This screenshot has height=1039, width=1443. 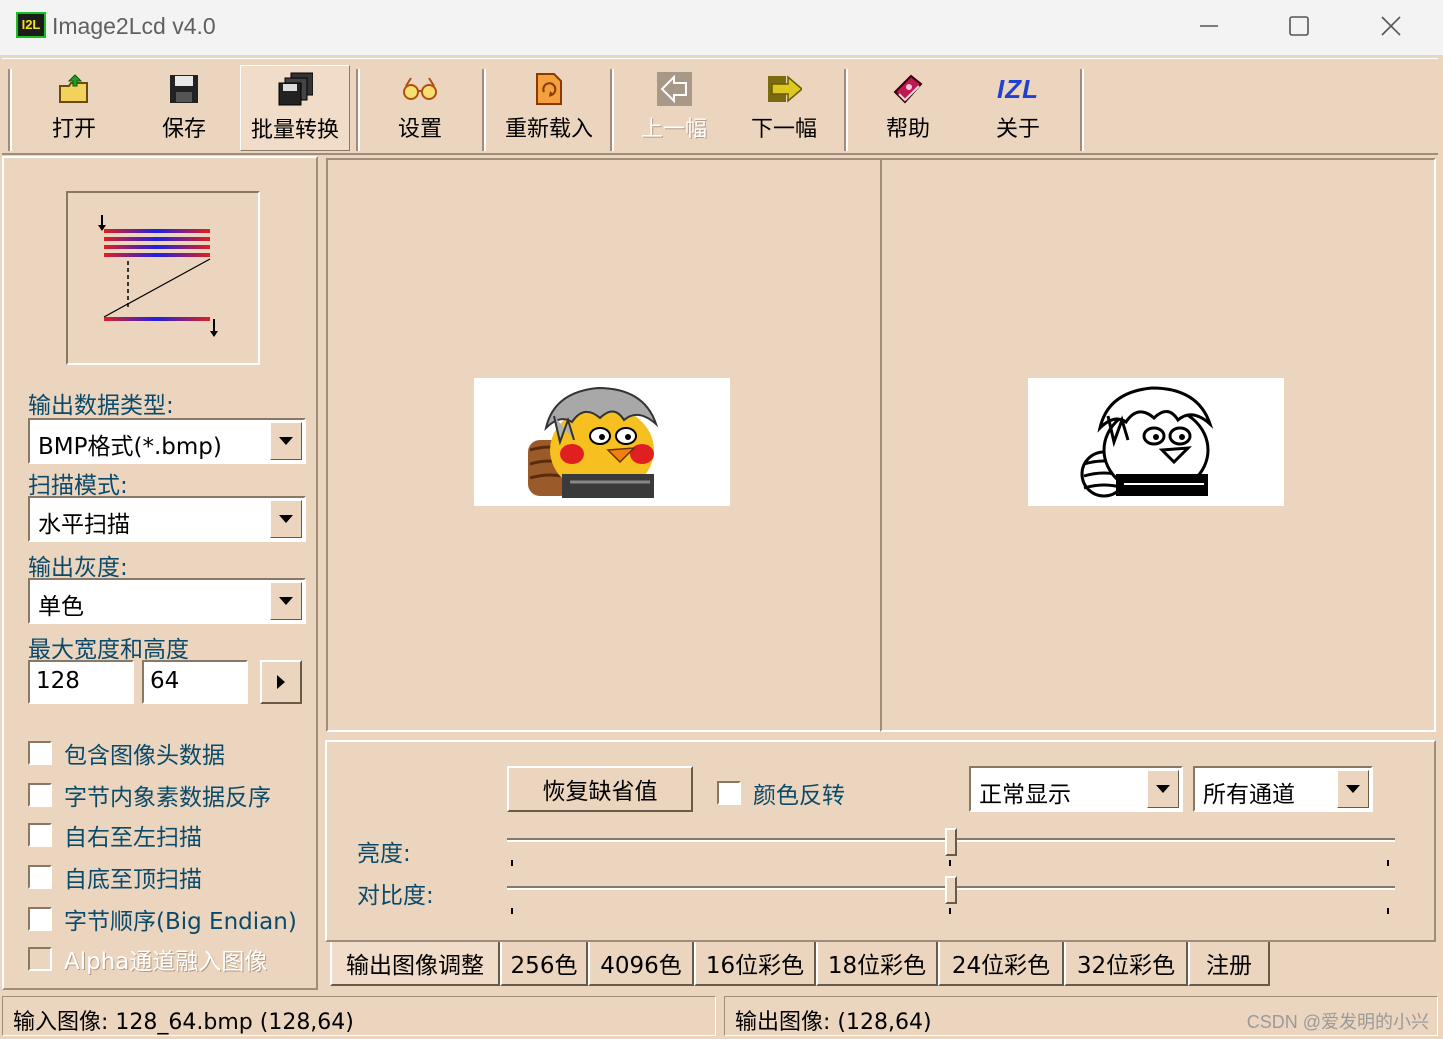 I want to click on next-image-button: 下一幅, so click(x=784, y=108).